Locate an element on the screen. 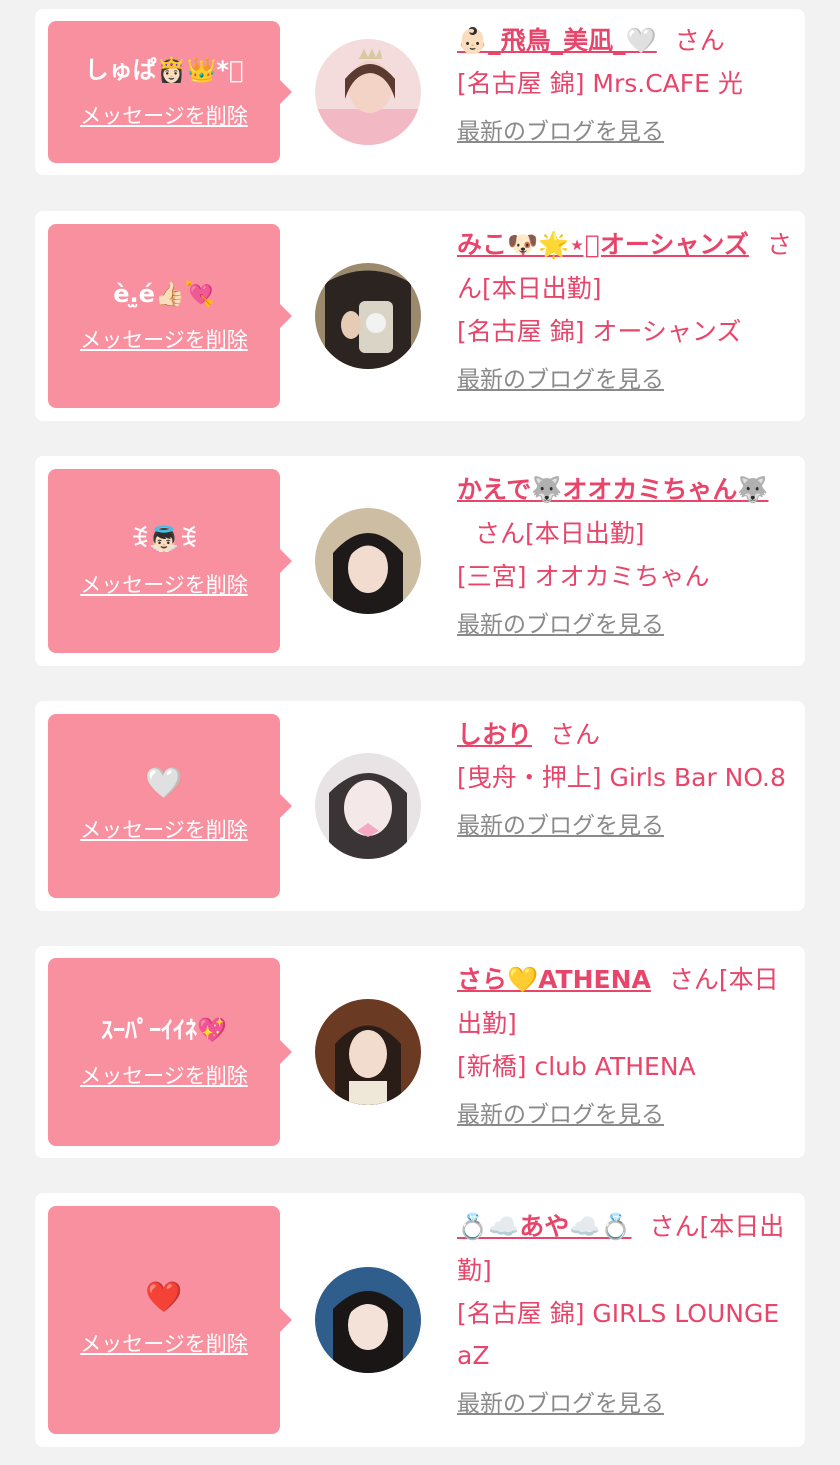 This screenshot has height=1465, width=840. profile-name-link: みこ🐶🌟⋆゚オーシャンズ is located at coordinates (603, 244).